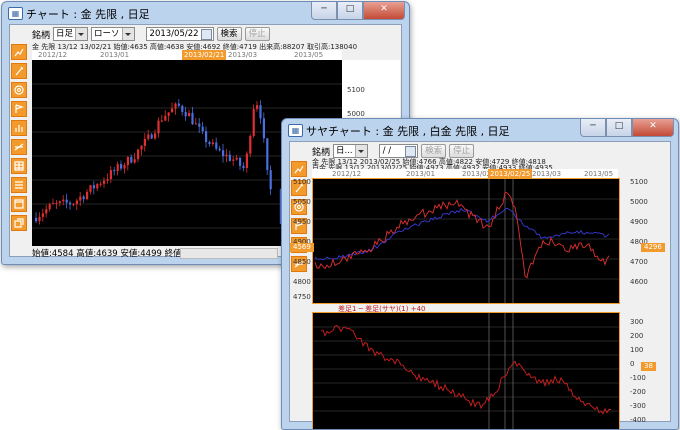 The width and height of the screenshot is (680, 430). Describe the element at coordinates (653, 247) in the screenshot. I see `right-price-tag: 4296` at that location.